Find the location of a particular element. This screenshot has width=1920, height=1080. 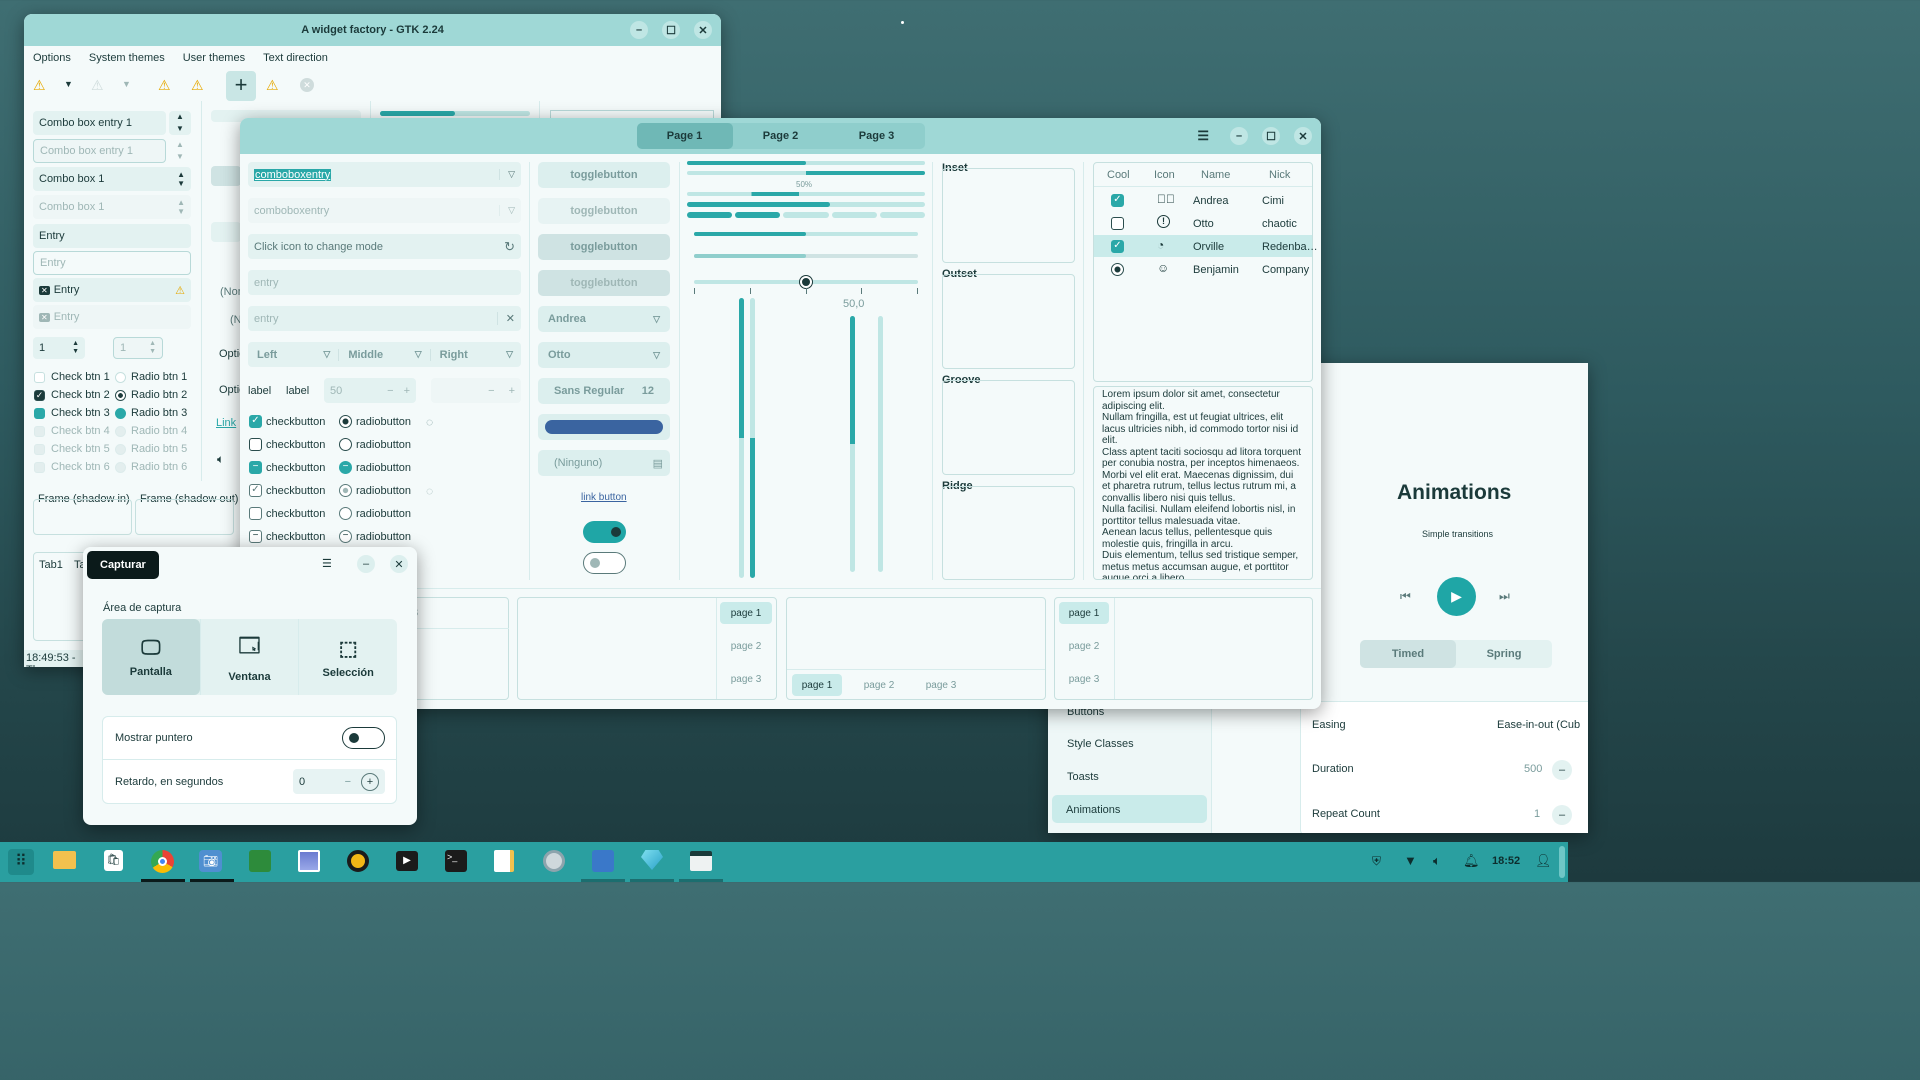

clock: 18:52 is located at coordinates (1506, 861).